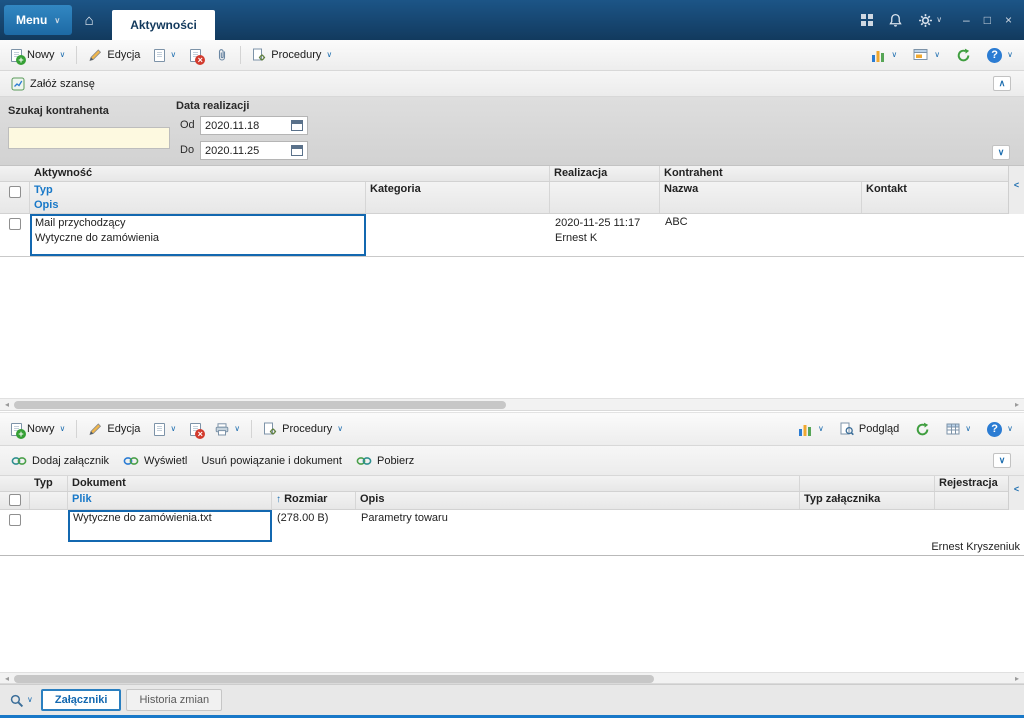 This screenshot has height=718, width=1024. What do you see at coordinates (1000, 429) in the screenshot?
I see `help-attachments-button: ? ∨` at bounding box center [1000, 429].